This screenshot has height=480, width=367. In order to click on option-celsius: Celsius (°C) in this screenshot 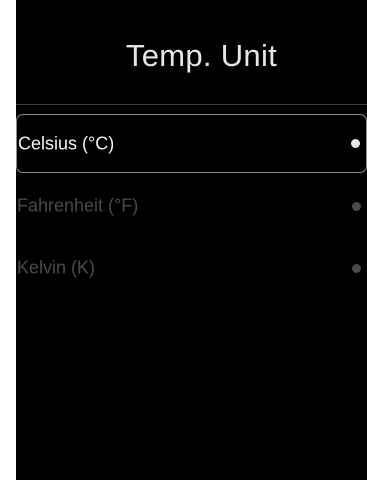, I will do `click(191, 143)`.